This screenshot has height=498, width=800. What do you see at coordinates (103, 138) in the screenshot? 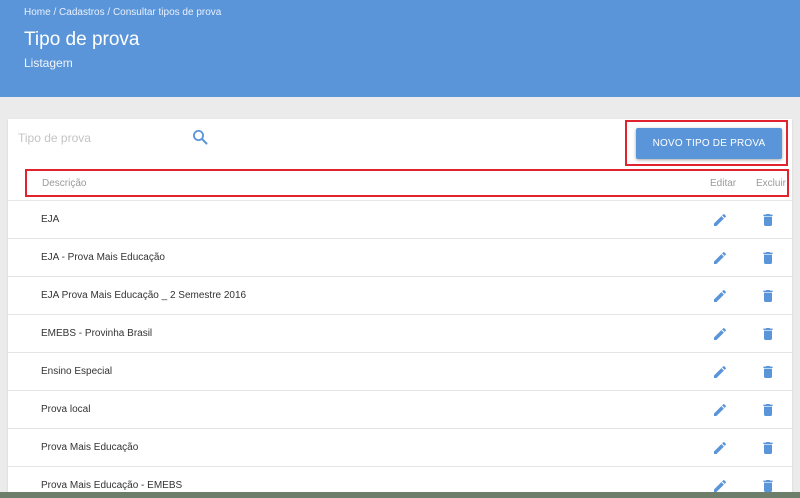
I see `search-input` at bounding box center [103, 138].